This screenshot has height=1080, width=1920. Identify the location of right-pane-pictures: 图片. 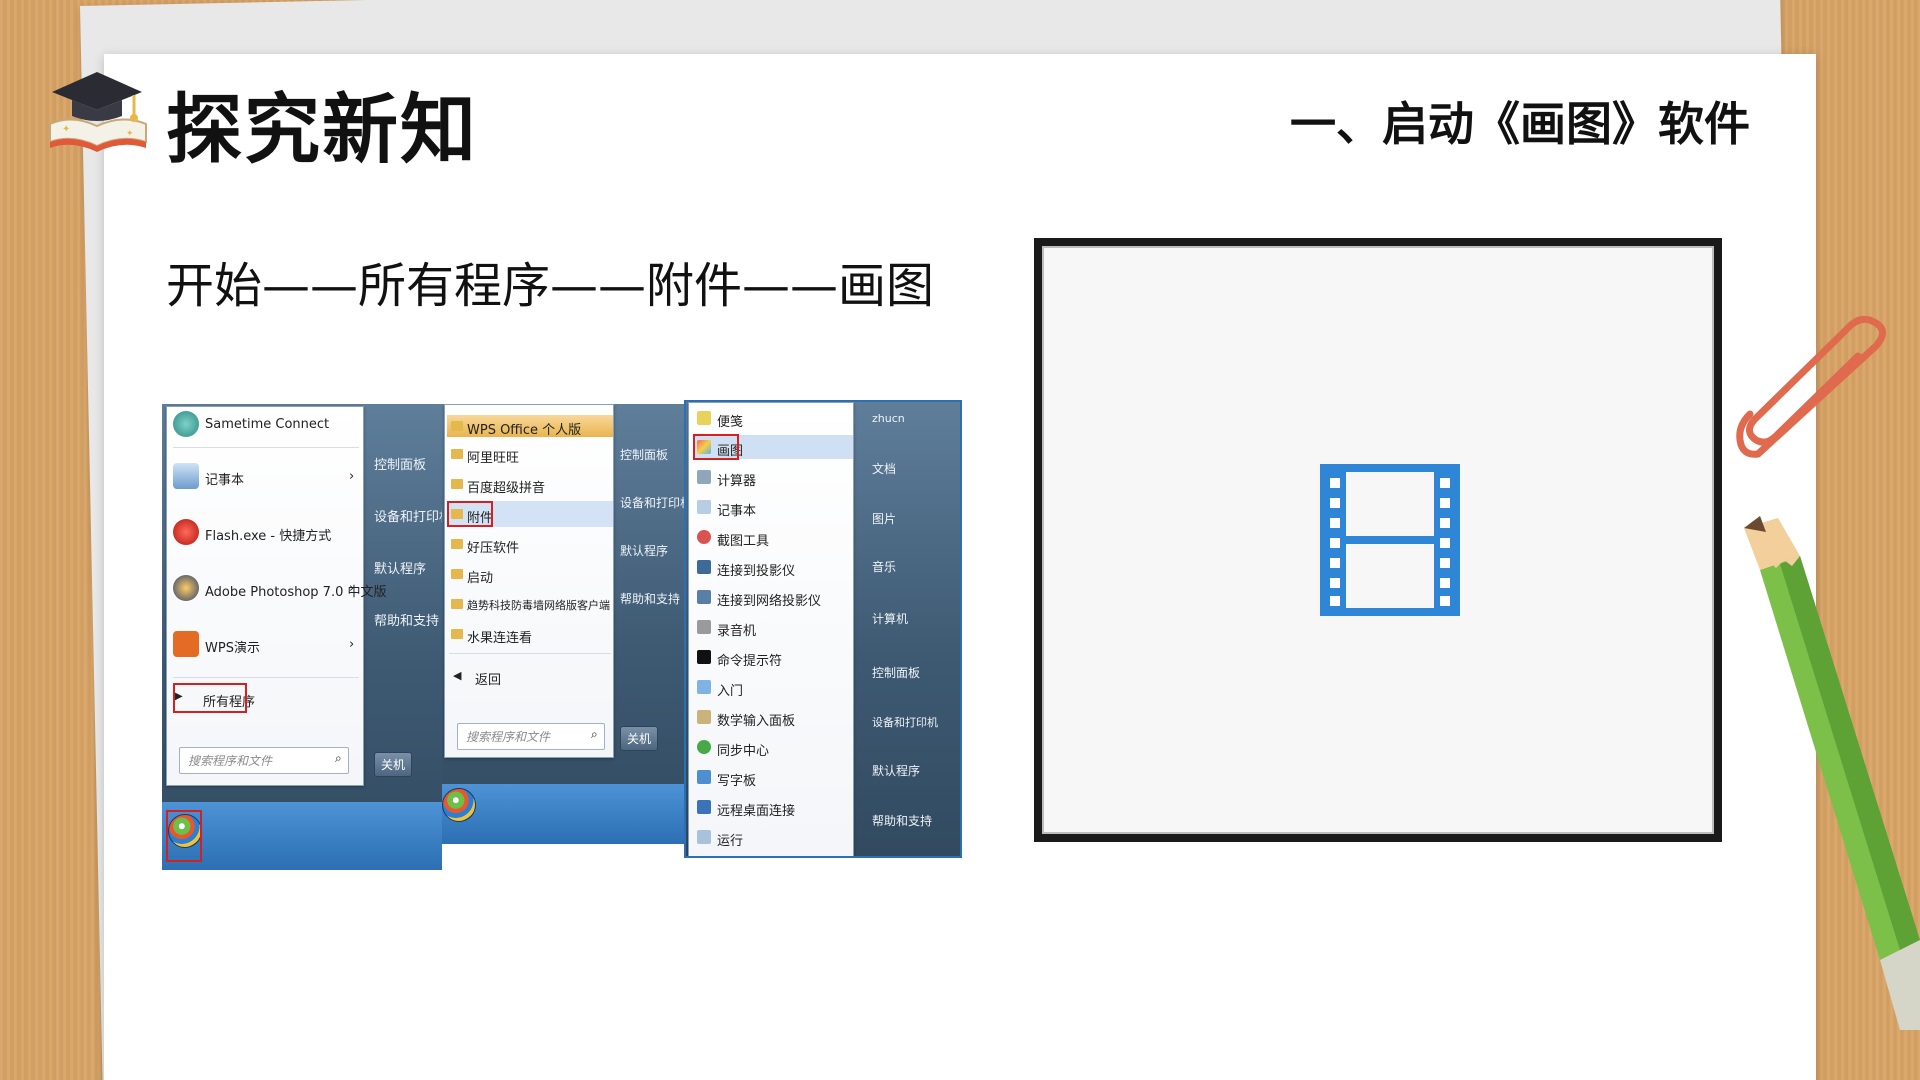
(884, 518).